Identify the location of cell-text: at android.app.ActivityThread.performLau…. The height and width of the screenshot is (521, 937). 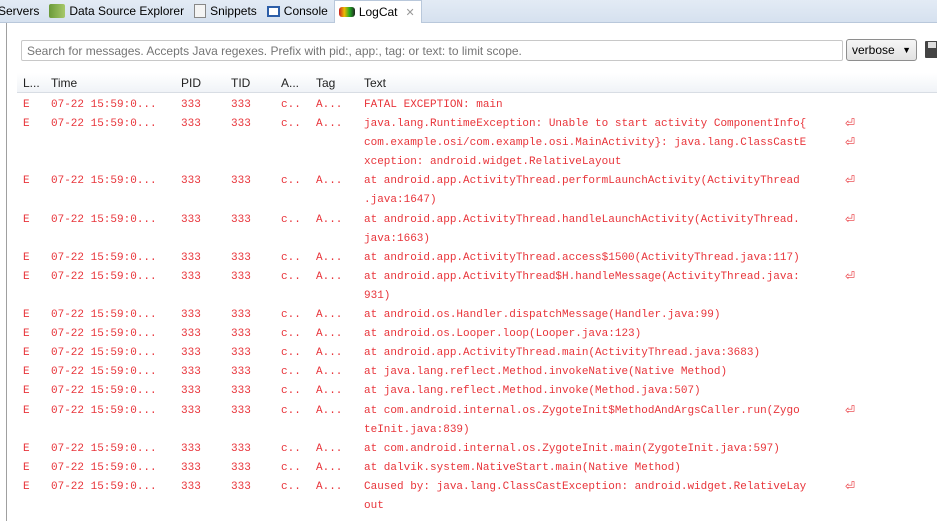
(582, 181).